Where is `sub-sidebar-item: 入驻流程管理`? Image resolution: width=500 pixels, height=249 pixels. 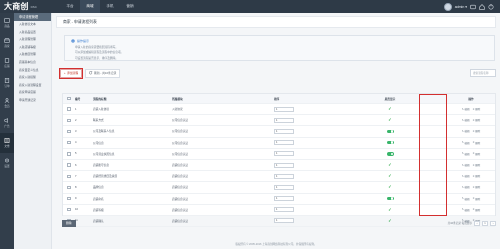 sub-sidebar-item: 入驻流程管理 is located at coordinates (32, 40).